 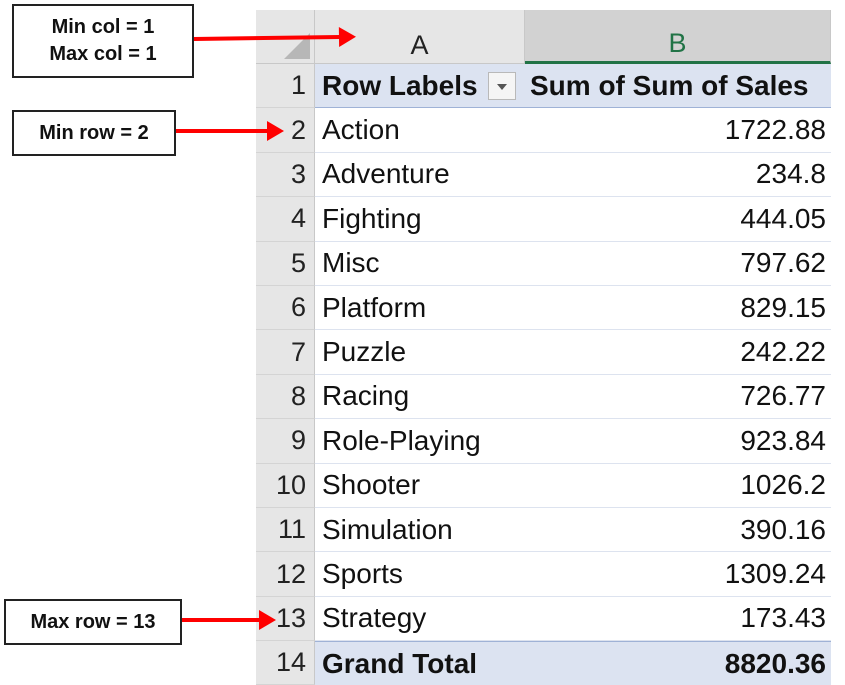 I want to click on row-number: 14, so click(x=285, y=663).